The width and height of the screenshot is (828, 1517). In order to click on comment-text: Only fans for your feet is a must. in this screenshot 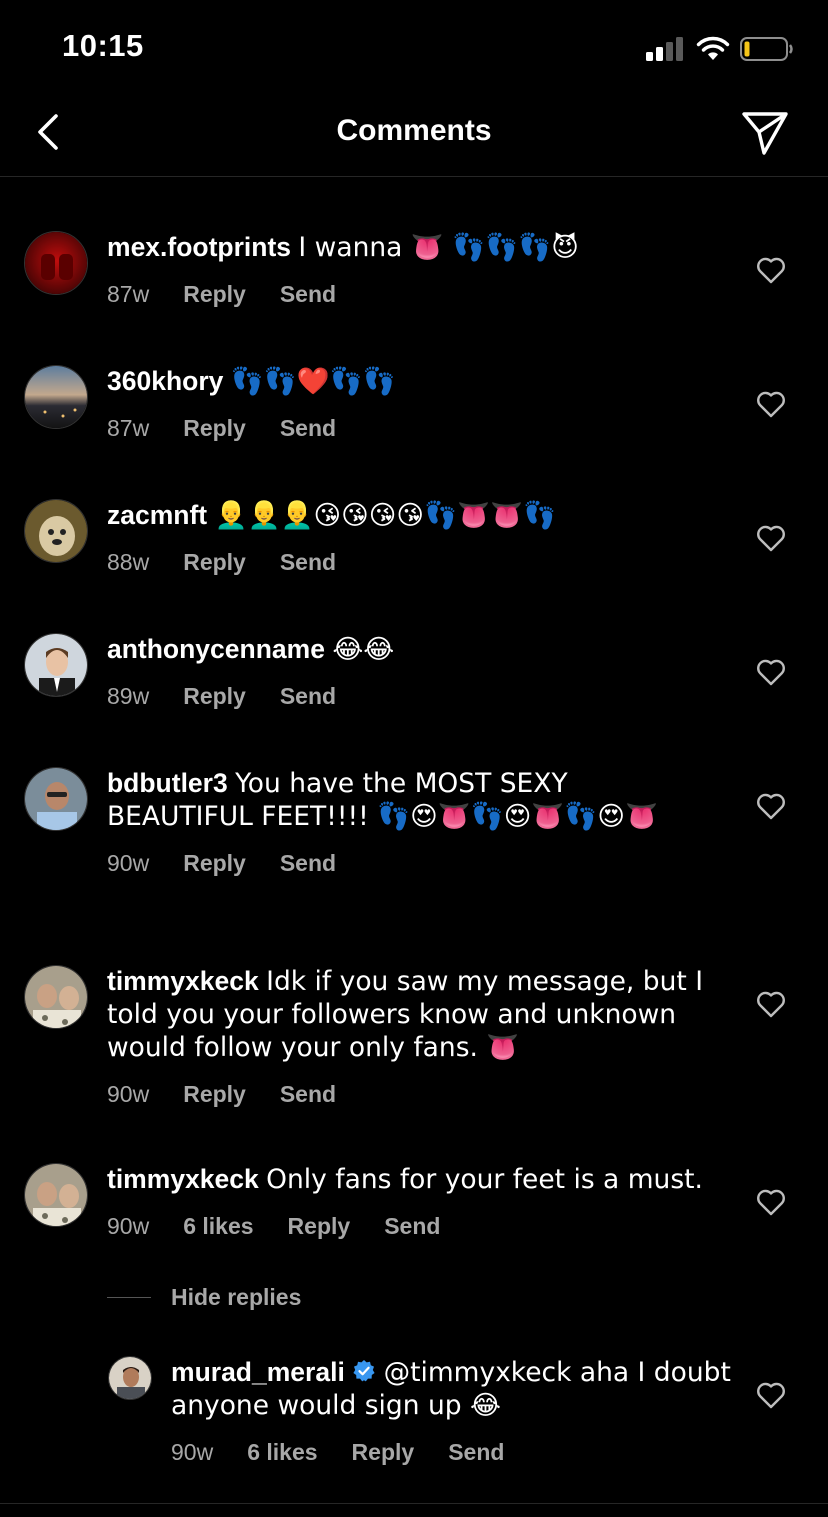, I will do `click(484, 1179)`.